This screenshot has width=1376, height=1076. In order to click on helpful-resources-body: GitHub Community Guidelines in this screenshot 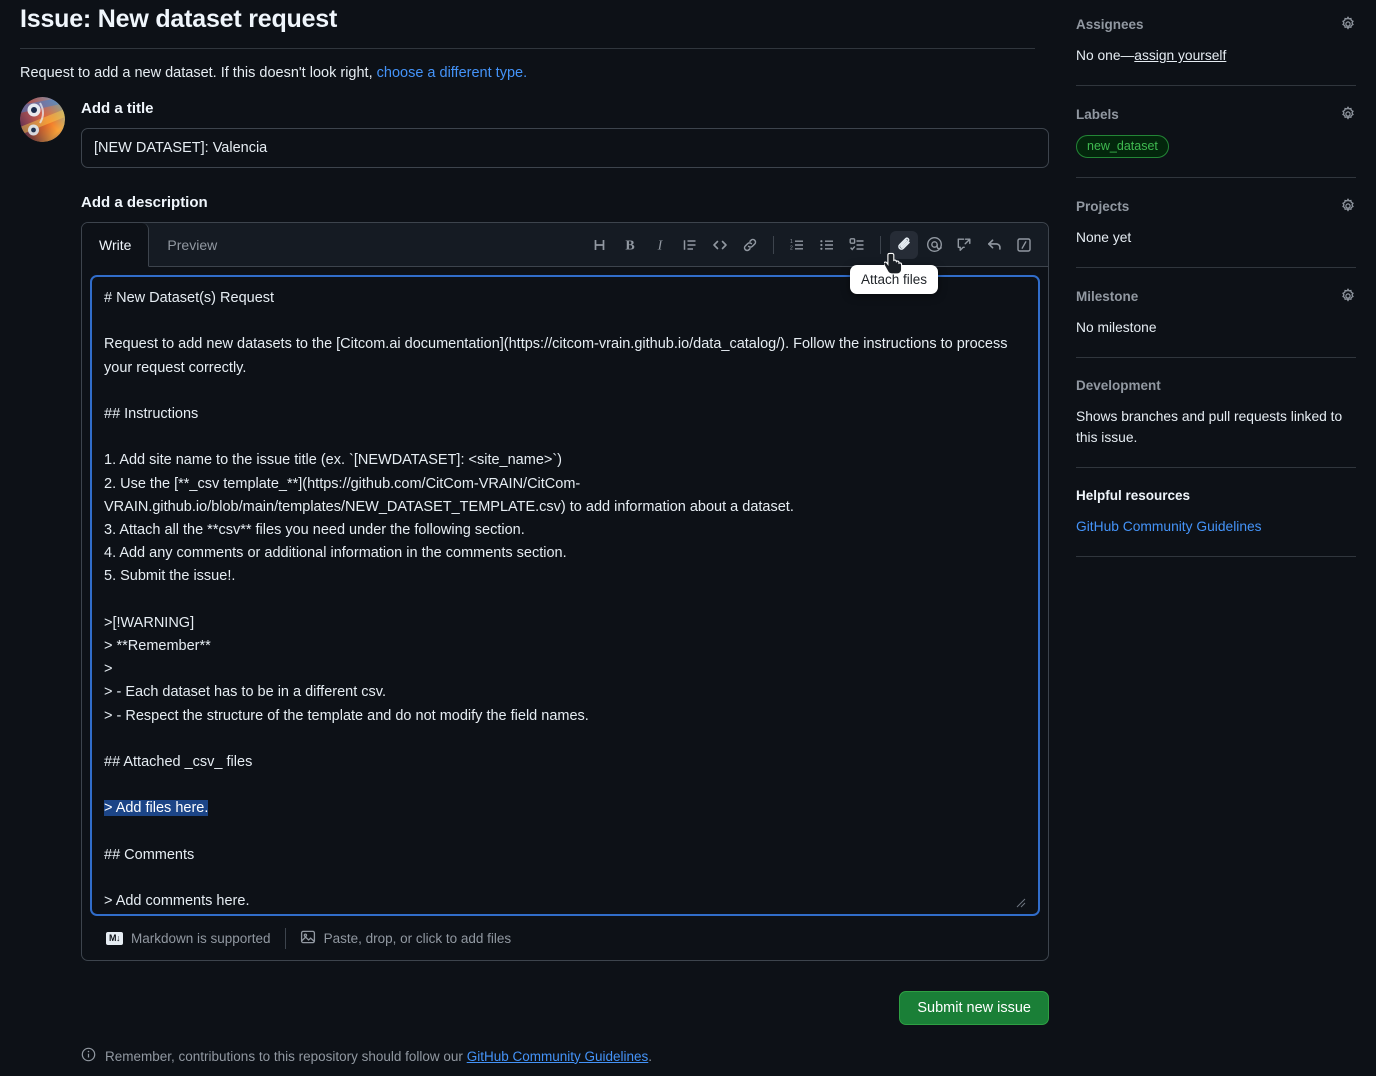, I will do `click(1216, 526)`.